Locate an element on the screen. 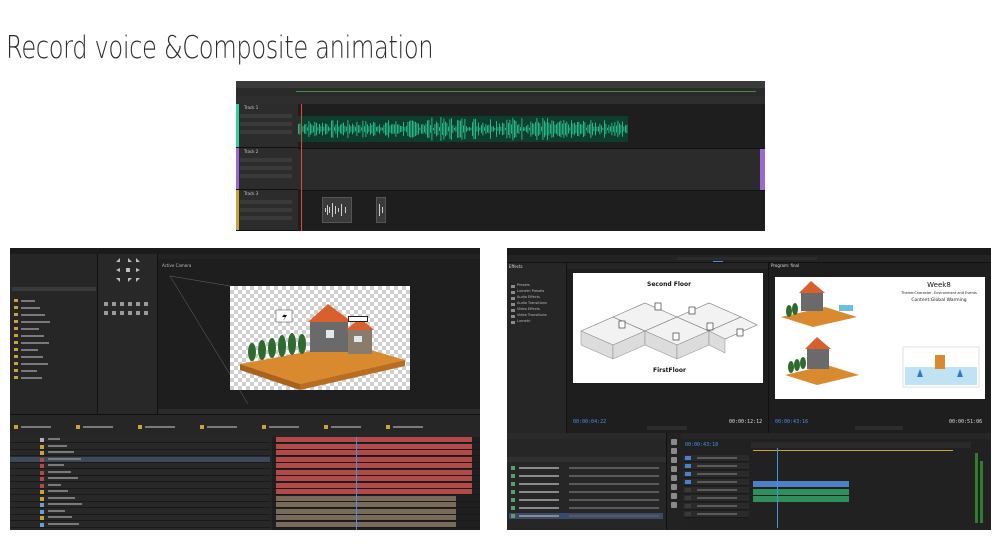 This screenshot has width=1000, height=559. track-output is located at coordinates (266, 132).